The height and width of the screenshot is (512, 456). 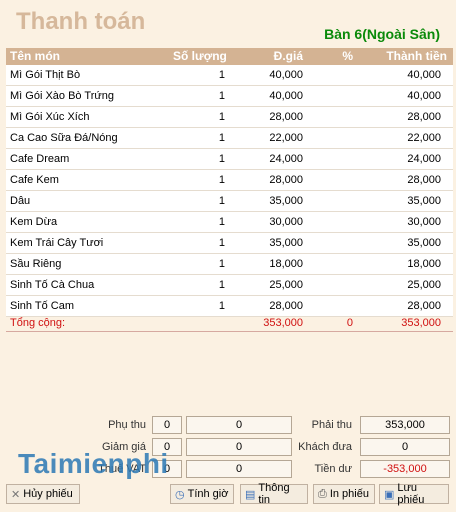 What do you see at coordinates (52, 285) in the screenshot?
I see `item-name: Sinh Tố Cà Chua` at bounding box center [52, 285].